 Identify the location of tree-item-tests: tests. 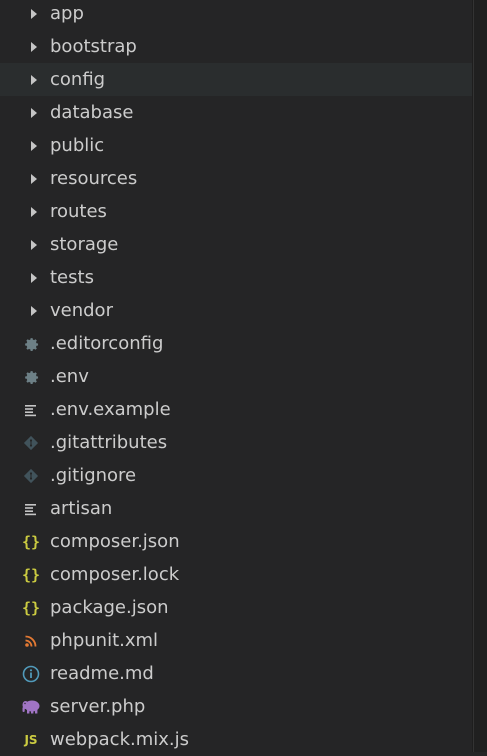
(236, 277).